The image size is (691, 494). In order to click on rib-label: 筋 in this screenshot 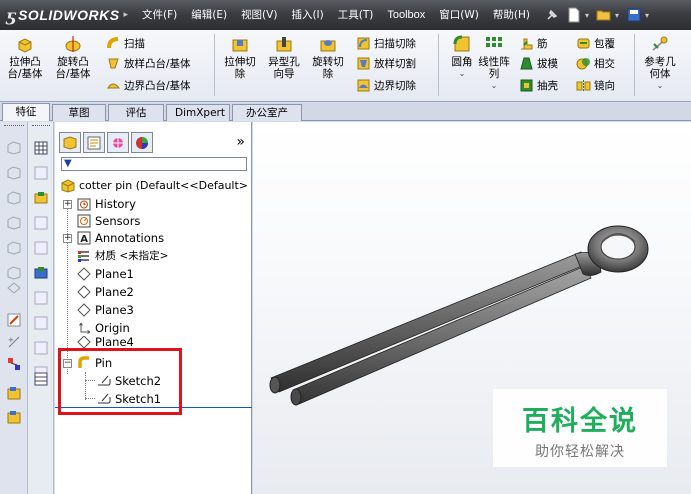, I will do `click(542, 43)`.